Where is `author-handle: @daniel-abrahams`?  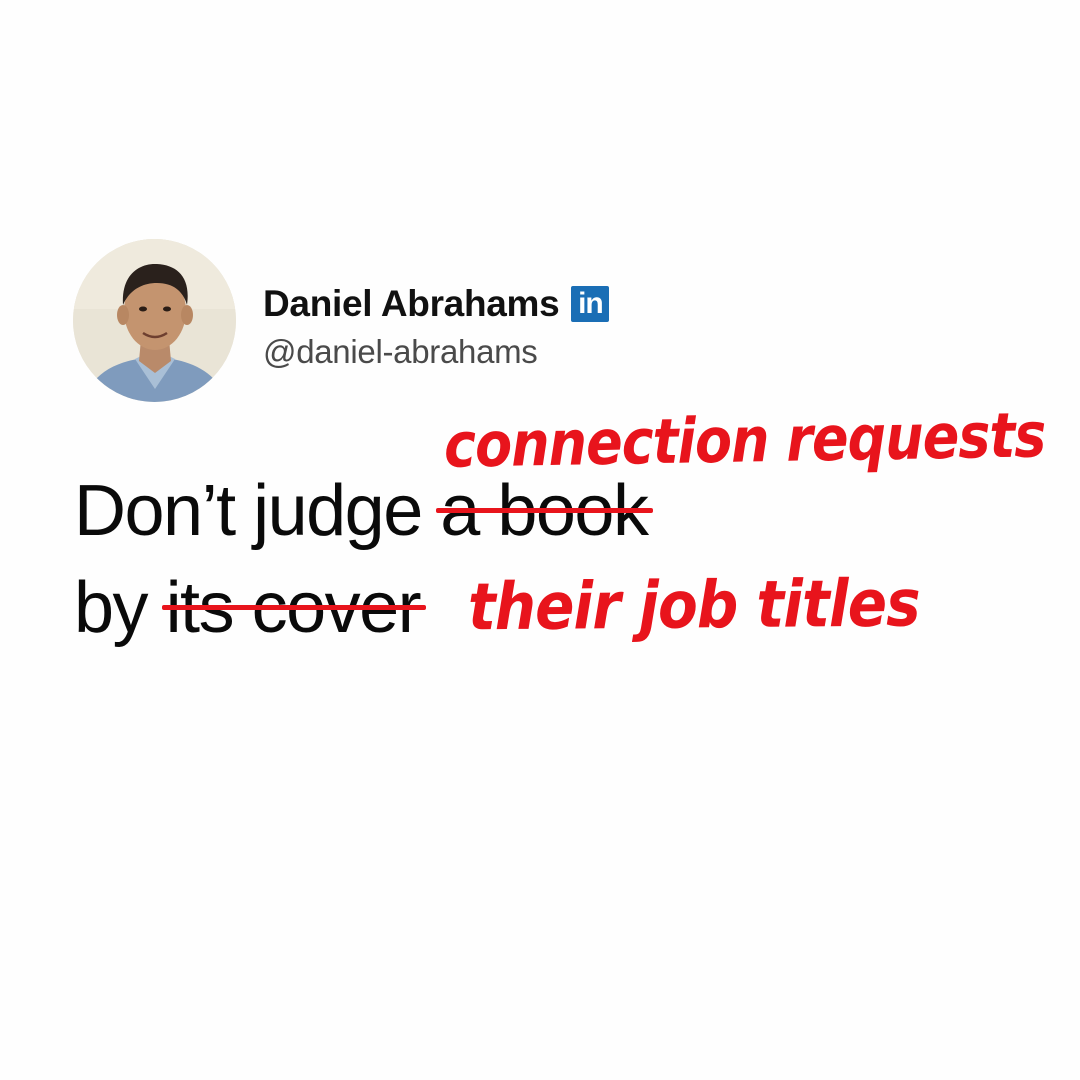
author-handle: @daniel-abrahams is located at coordinates (400, 352).